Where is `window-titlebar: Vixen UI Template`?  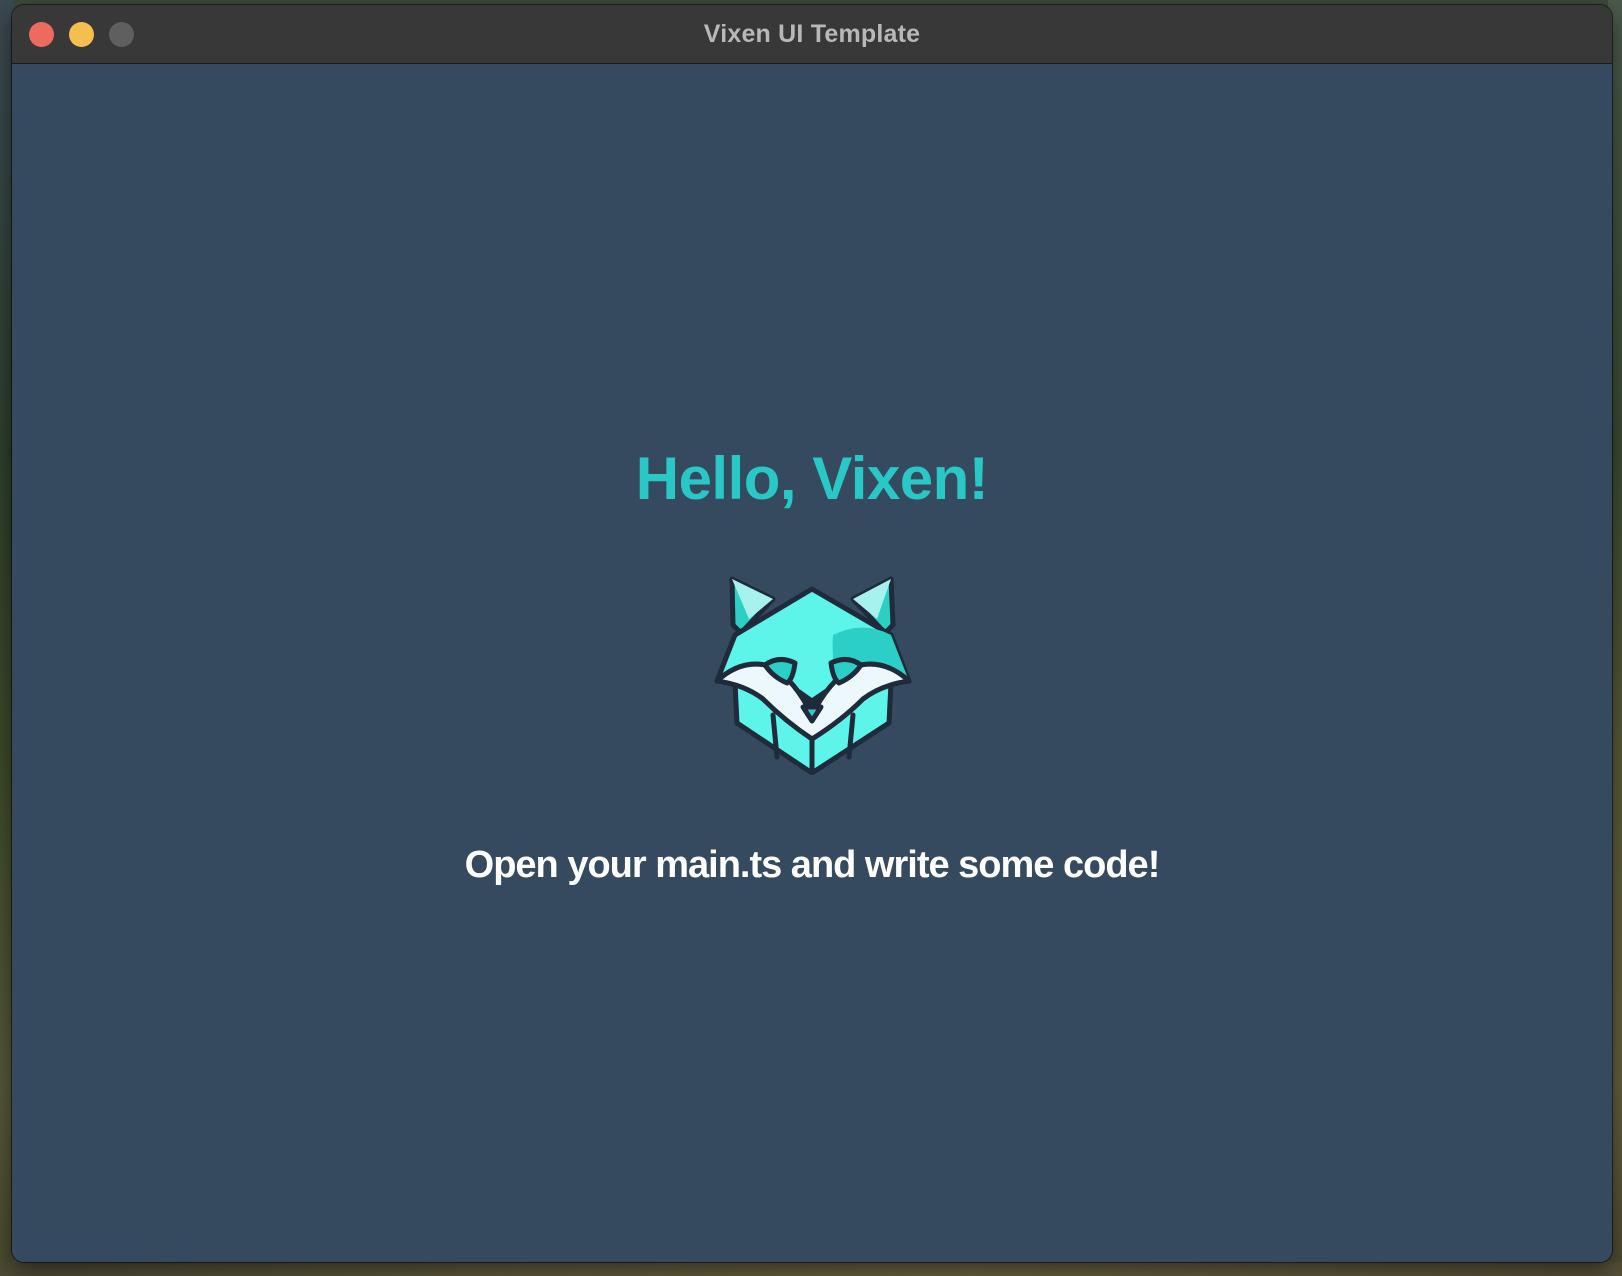
window-titlebar: Vixen UI Template is located at coordinates (812, 34).